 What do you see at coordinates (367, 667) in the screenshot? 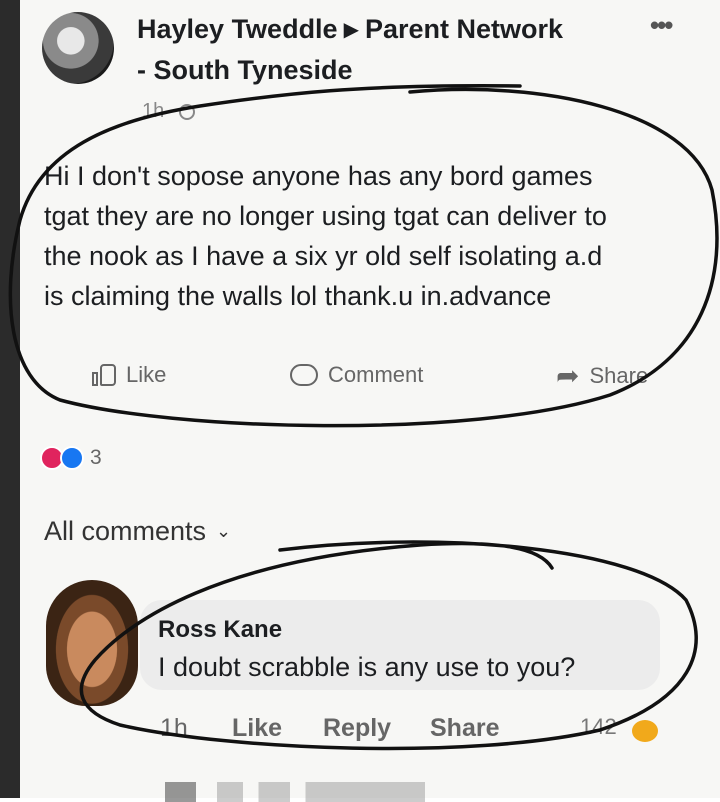
I see `comment-text: I doubt scrabble is any use to you?` at bounding box center [367, 667].